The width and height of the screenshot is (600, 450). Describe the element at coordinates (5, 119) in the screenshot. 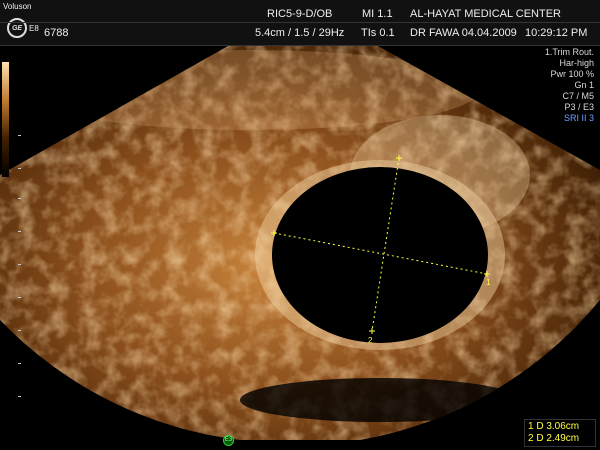

I see `grayscale-bar` at that location.